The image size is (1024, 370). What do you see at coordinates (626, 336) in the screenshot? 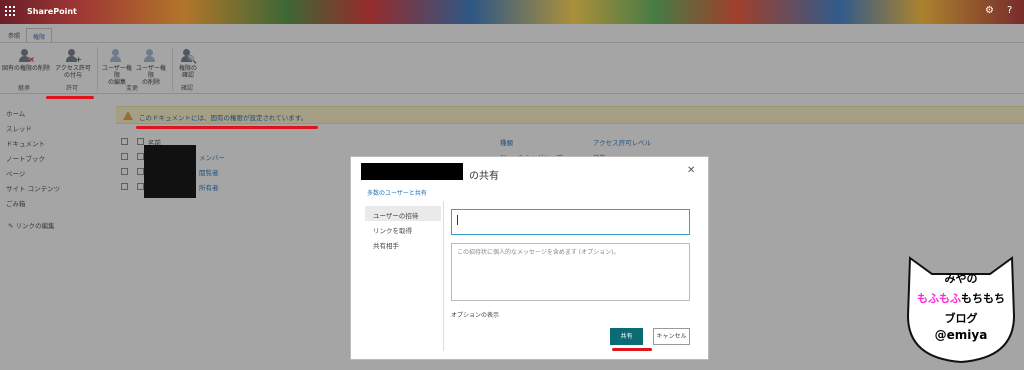
I see `share-button: 共有` at bounding box center [626, 336].